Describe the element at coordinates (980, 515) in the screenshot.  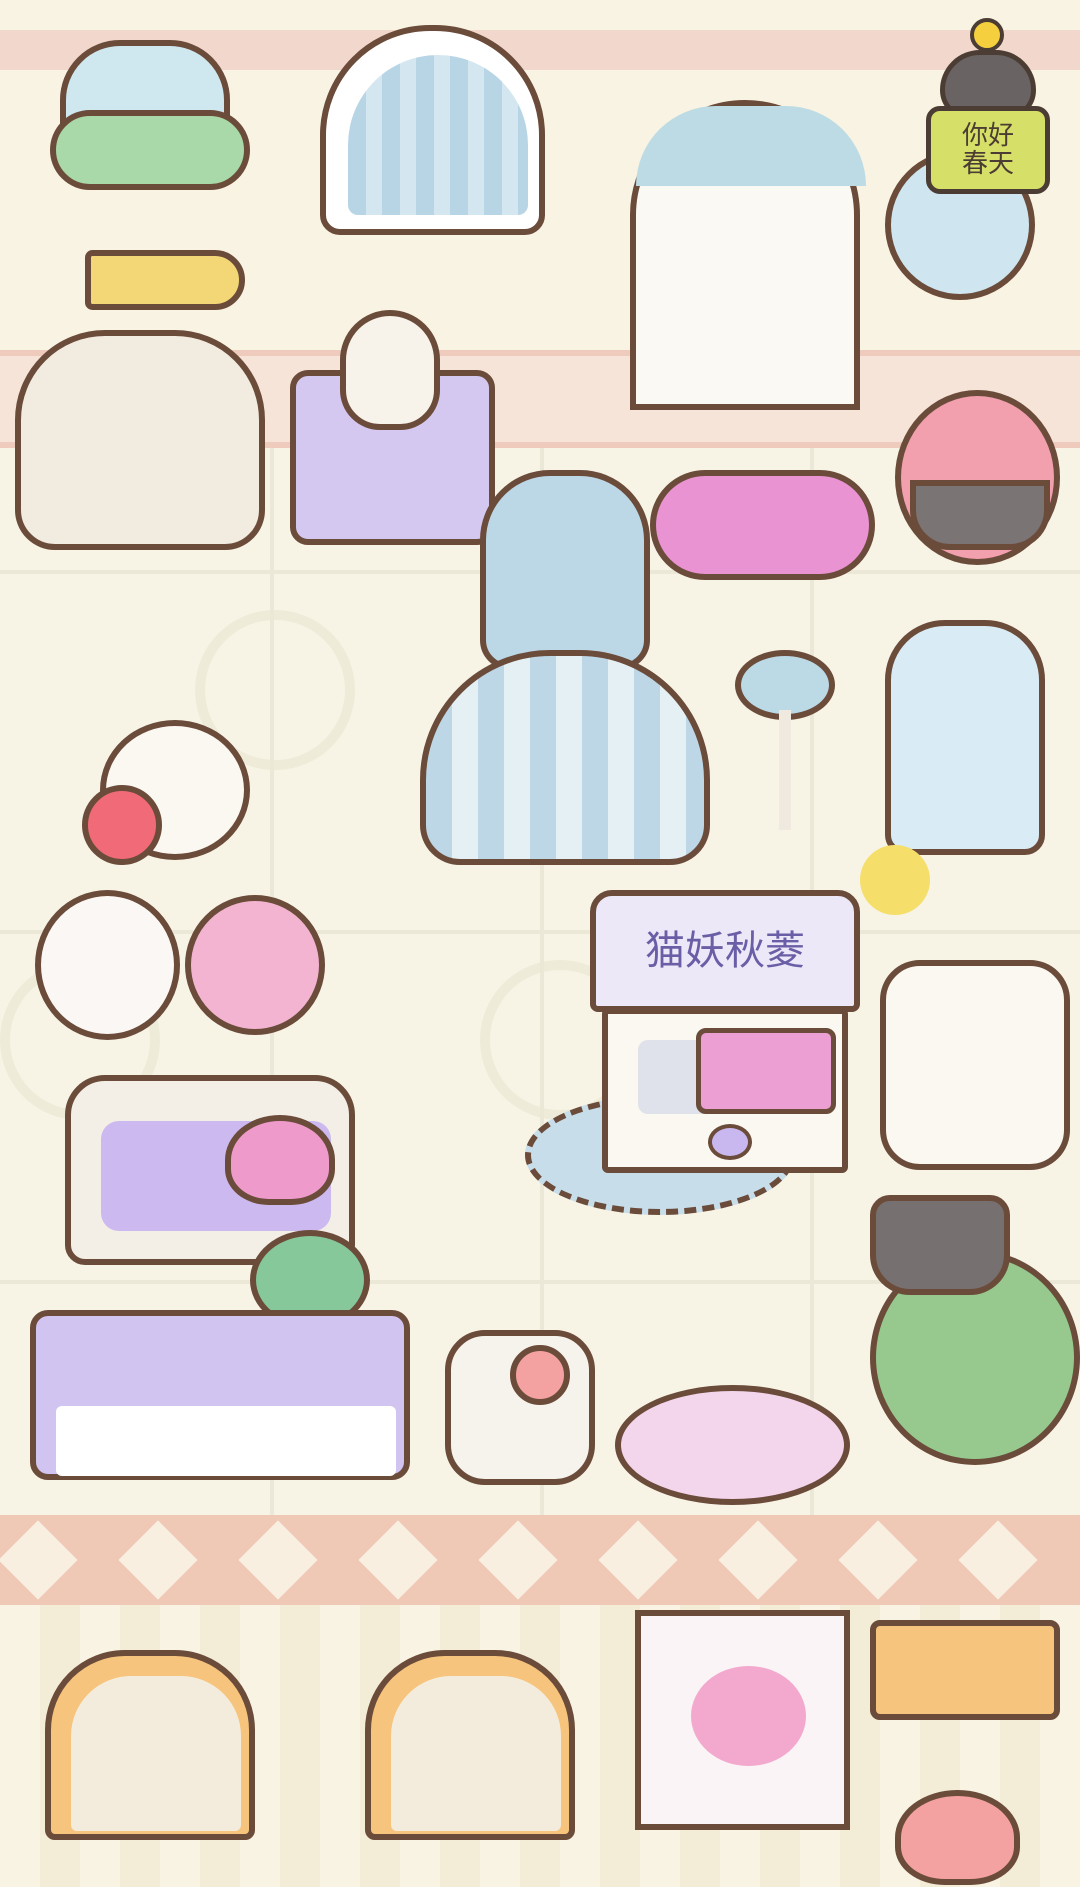
I see `flower-pot` at that location.